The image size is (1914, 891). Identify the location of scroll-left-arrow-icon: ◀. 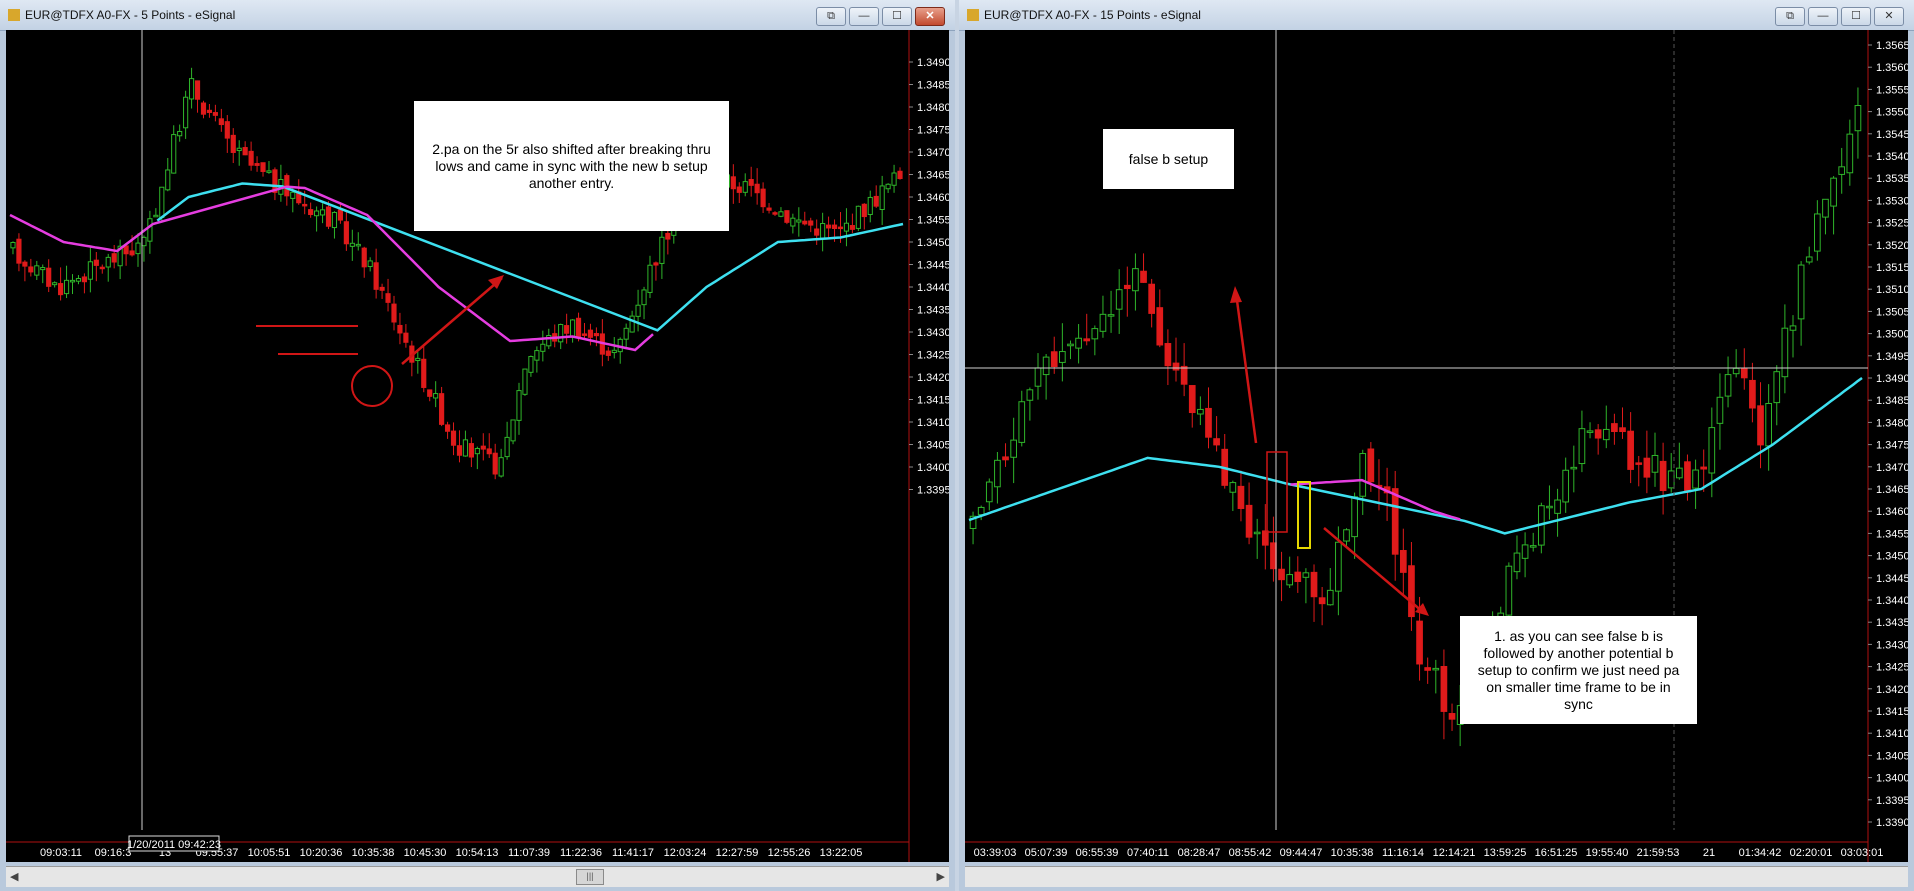
(14, 876).